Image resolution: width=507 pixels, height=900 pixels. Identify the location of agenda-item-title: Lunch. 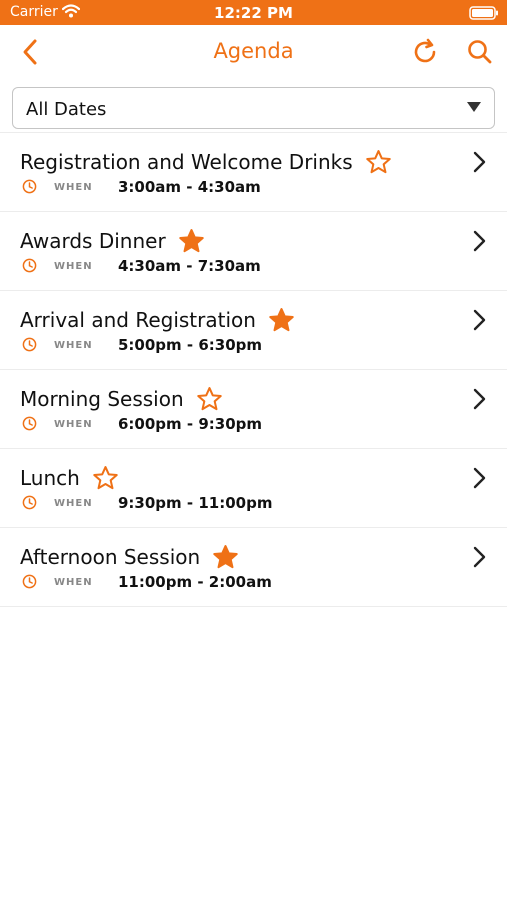
(50, 478).